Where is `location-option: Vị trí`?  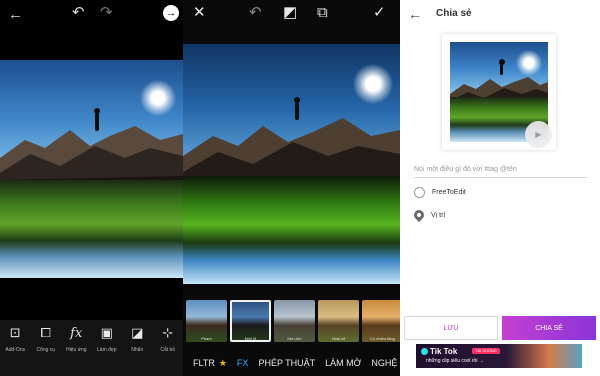 location-option: Vị trí is located at coordinates (428, 215).